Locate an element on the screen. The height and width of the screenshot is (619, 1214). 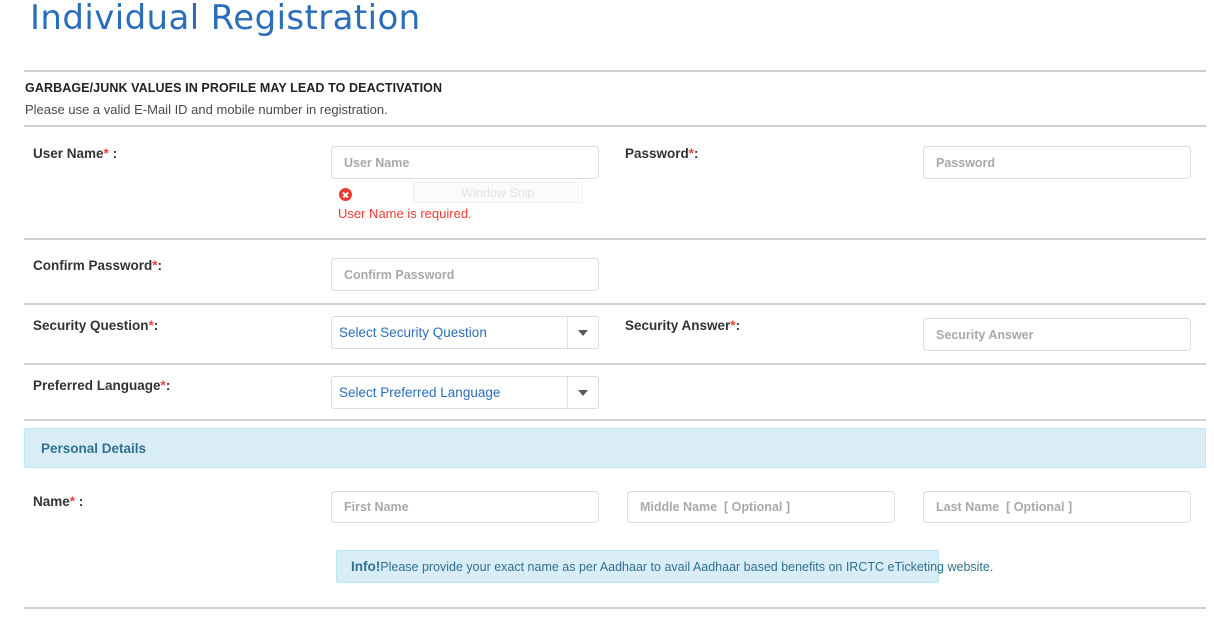
middle-name-input is located at coordinates (761, 507).